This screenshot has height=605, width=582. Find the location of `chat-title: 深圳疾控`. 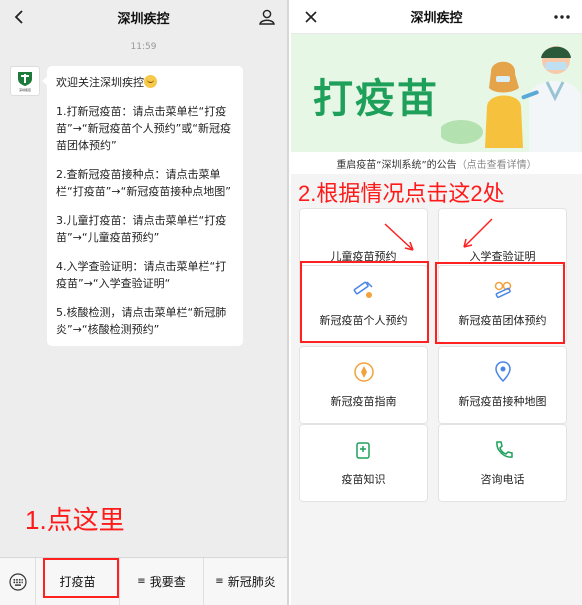

chat-title: 深圳疾控 is located at coordinates (143, 19).